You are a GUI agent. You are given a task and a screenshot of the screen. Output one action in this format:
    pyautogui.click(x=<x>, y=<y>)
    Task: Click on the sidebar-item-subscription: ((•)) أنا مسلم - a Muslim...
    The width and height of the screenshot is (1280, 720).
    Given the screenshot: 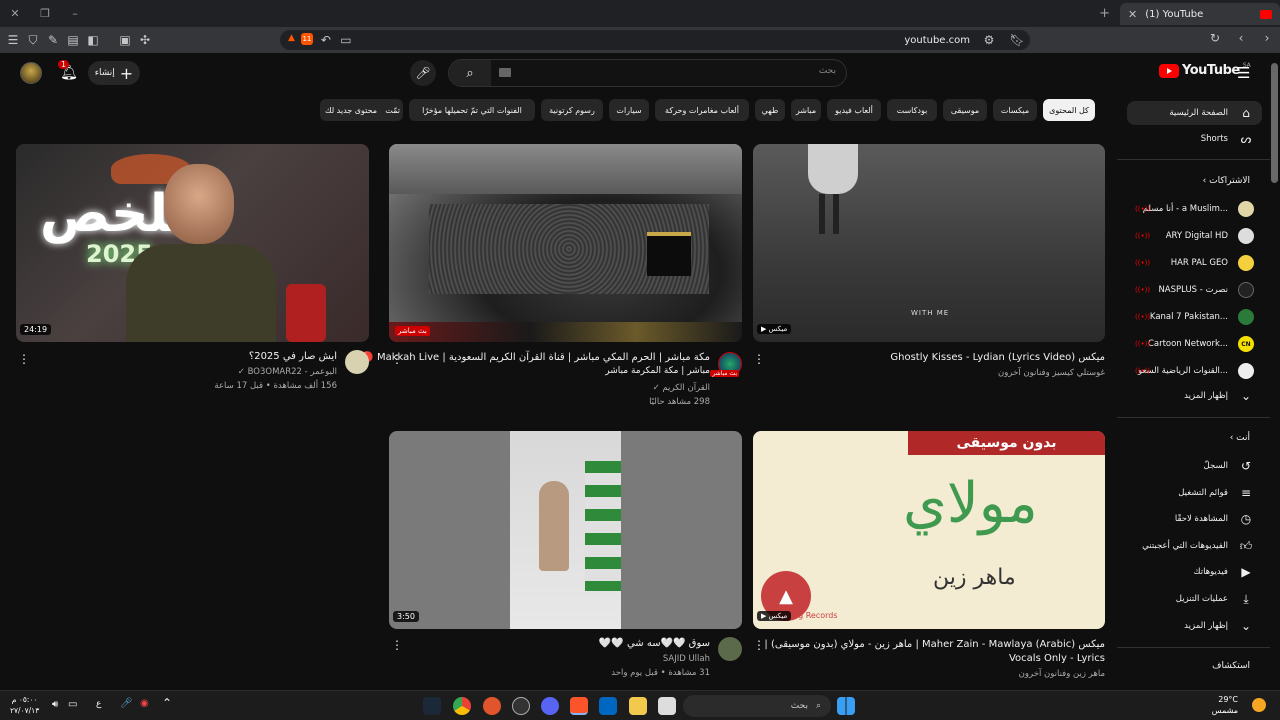 What is the action you would take?
    pyautogui.click(x=1194, y=209)
    